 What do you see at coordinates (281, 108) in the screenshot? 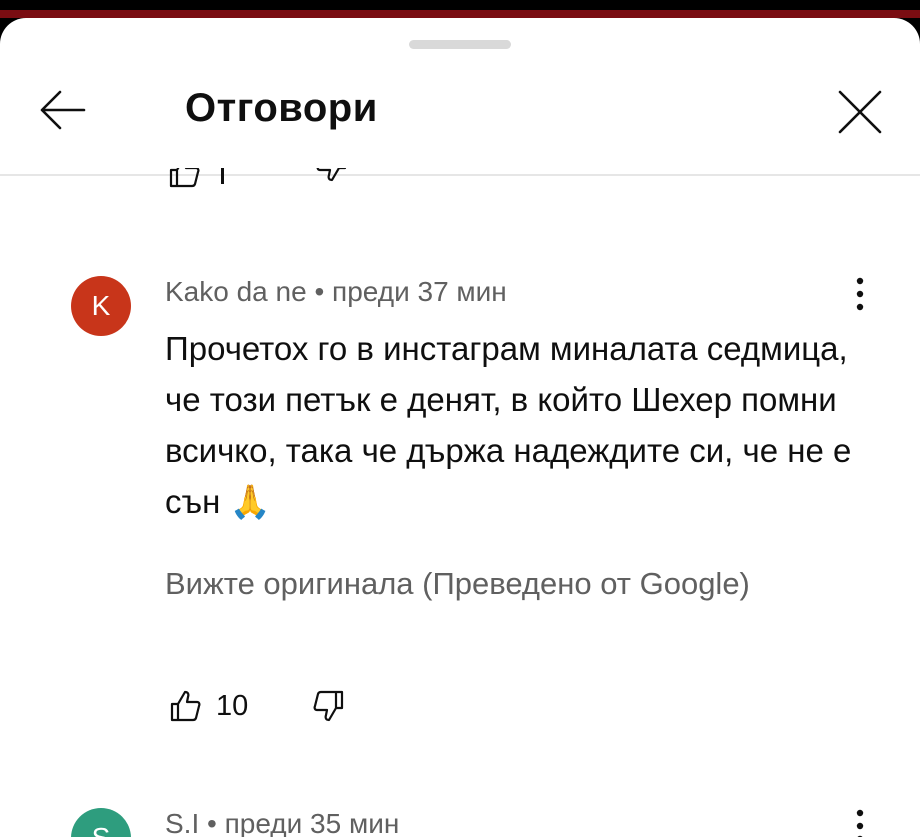
I see `page-title: Отговори` at bounding box center [281, 108].